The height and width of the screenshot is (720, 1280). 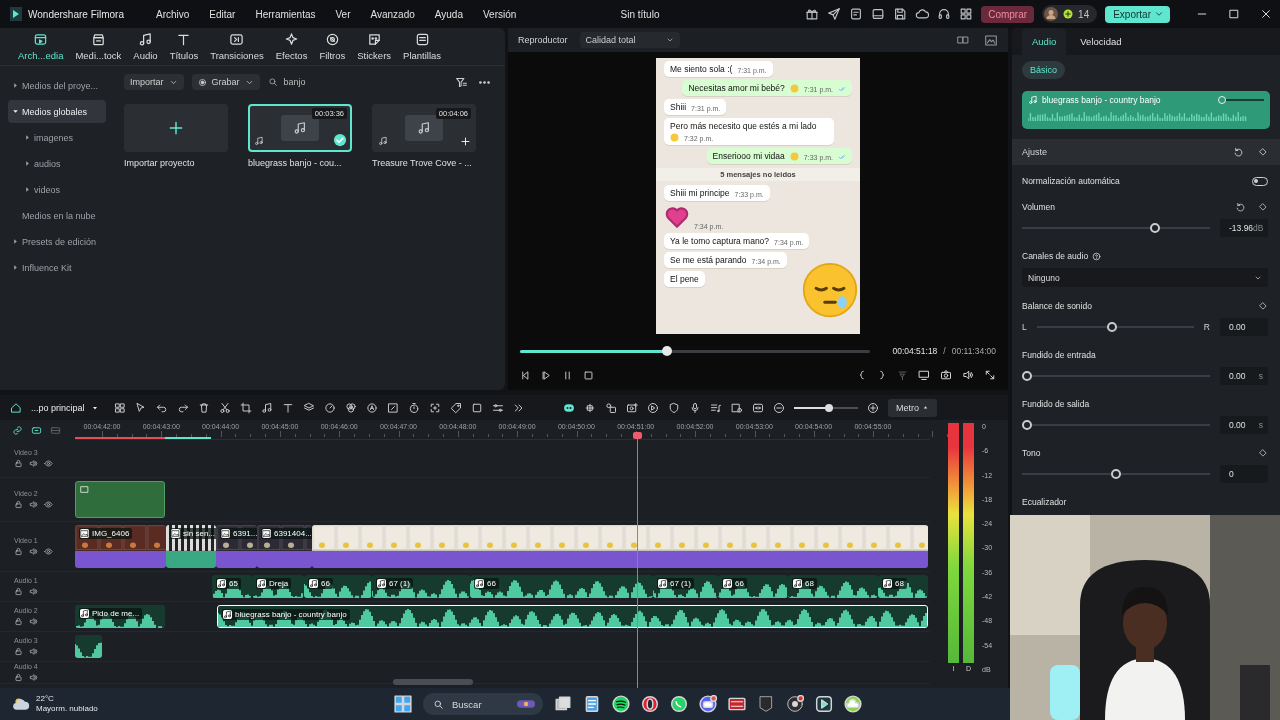 What do you see at coordinates (968, 375) in the screenshot?
I see `volume-icon` at bounding box center [968, 375].